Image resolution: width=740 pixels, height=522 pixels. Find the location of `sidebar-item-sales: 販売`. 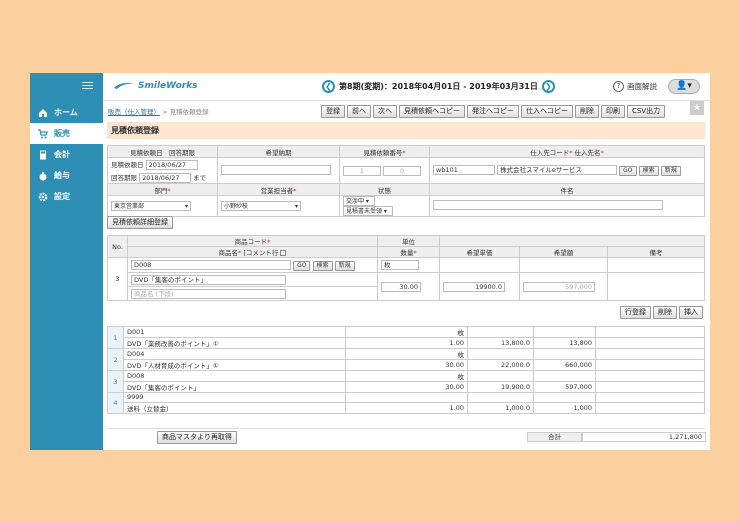

sidebar-item-sales: 販売 is located at coordinates (66, 133).